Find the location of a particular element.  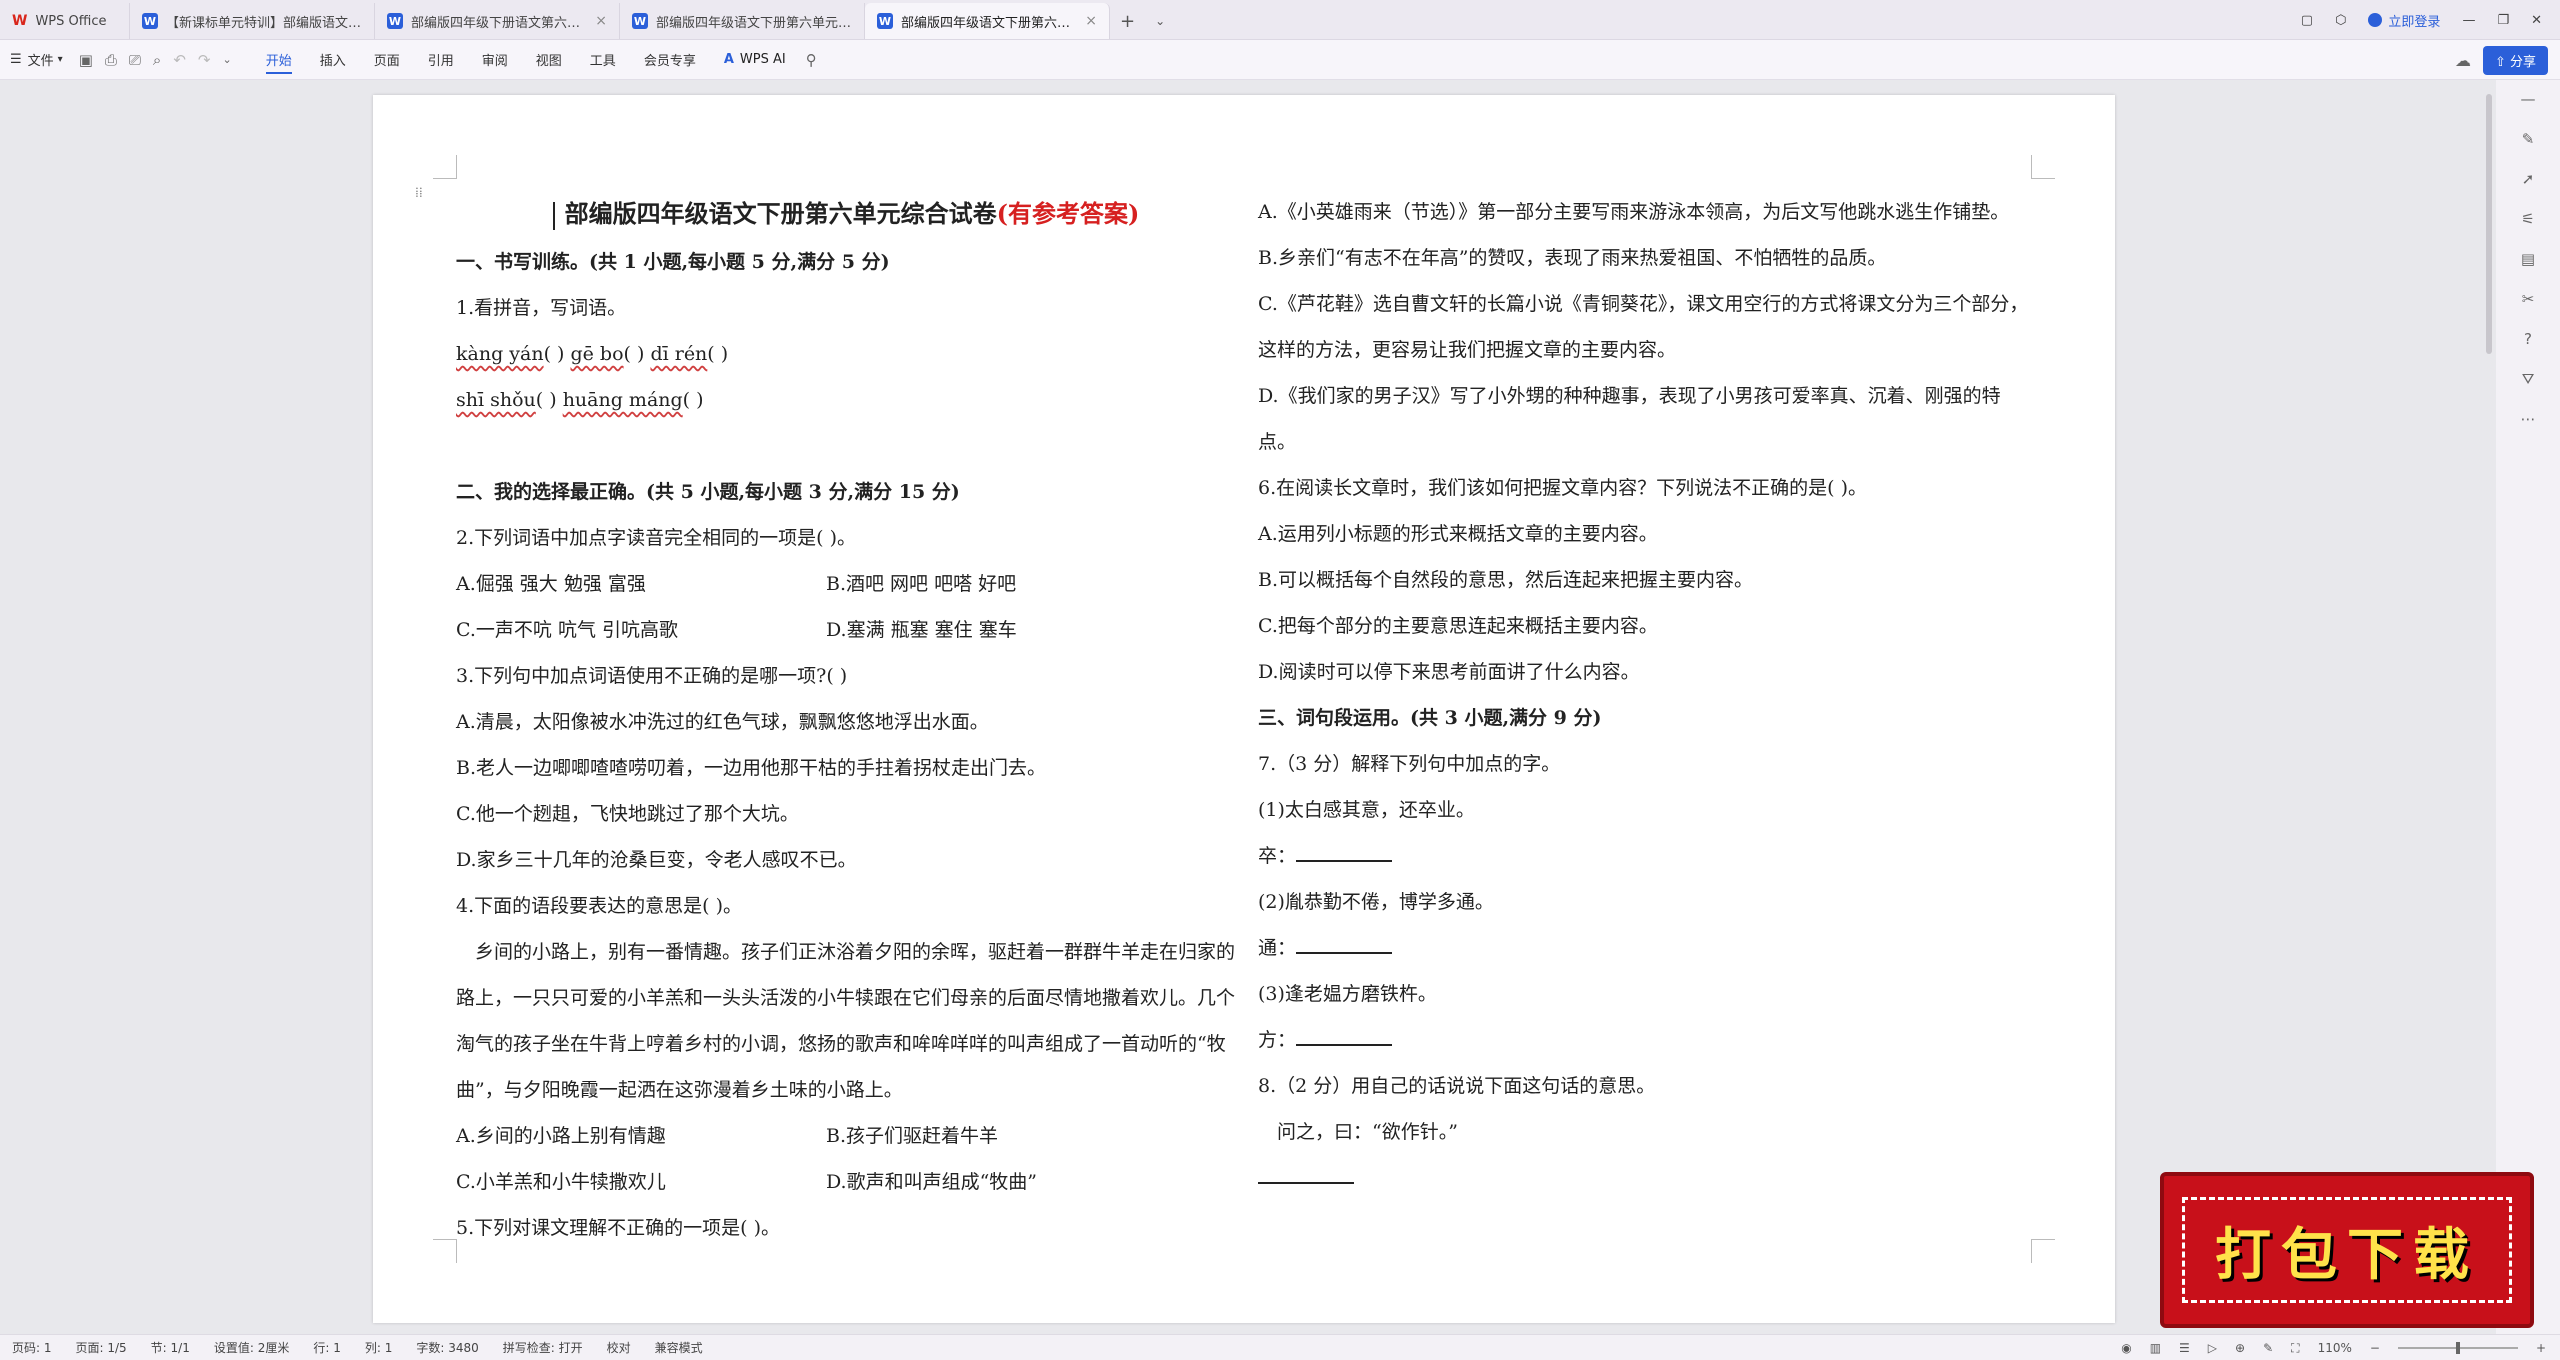

download-badge-frame: 打包下载 is located at coordinates (2347, 1250).